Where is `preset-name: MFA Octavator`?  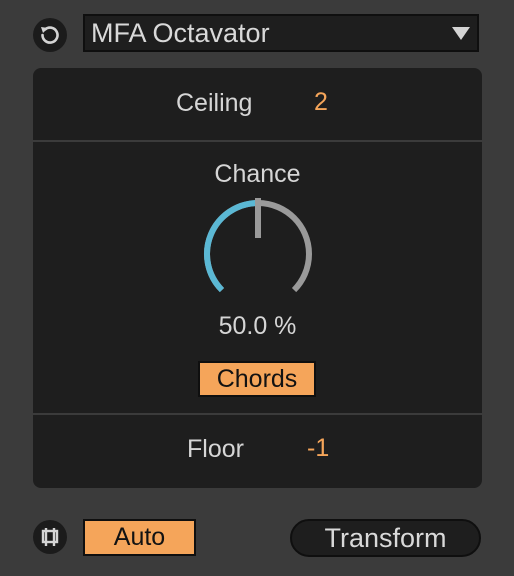
preset-name: MFA Octavator is located at coordinates (180, 33).